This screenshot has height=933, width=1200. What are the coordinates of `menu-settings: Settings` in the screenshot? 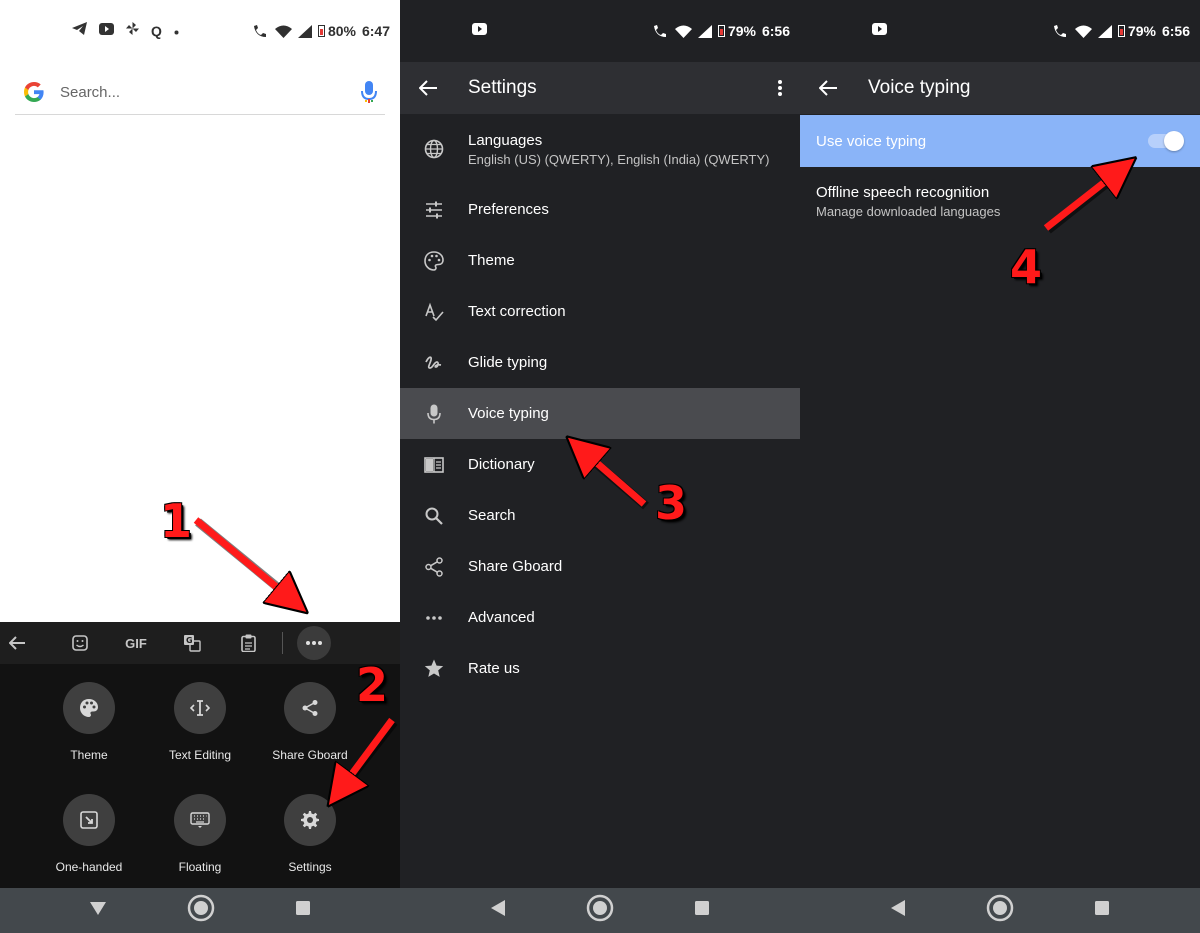 It's located at (310, 834).